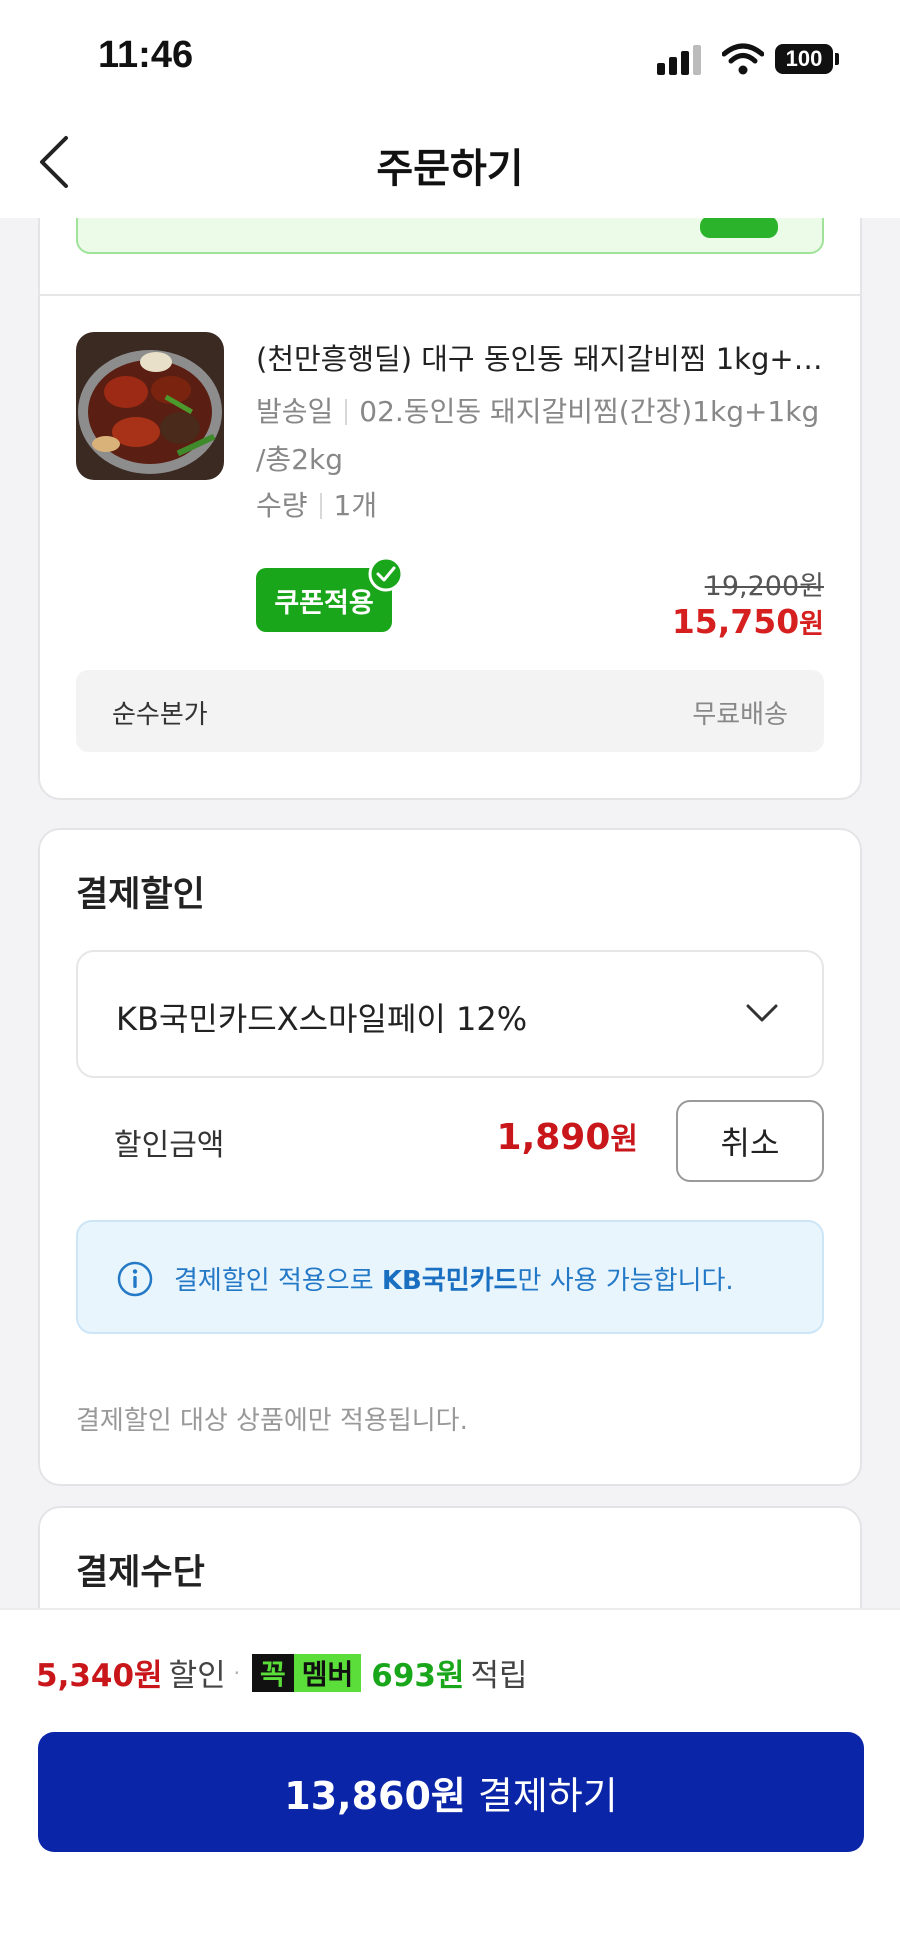 The height and width of the screenshot is (1947, 900). I want to click on battery-tip, so click(837, 59).